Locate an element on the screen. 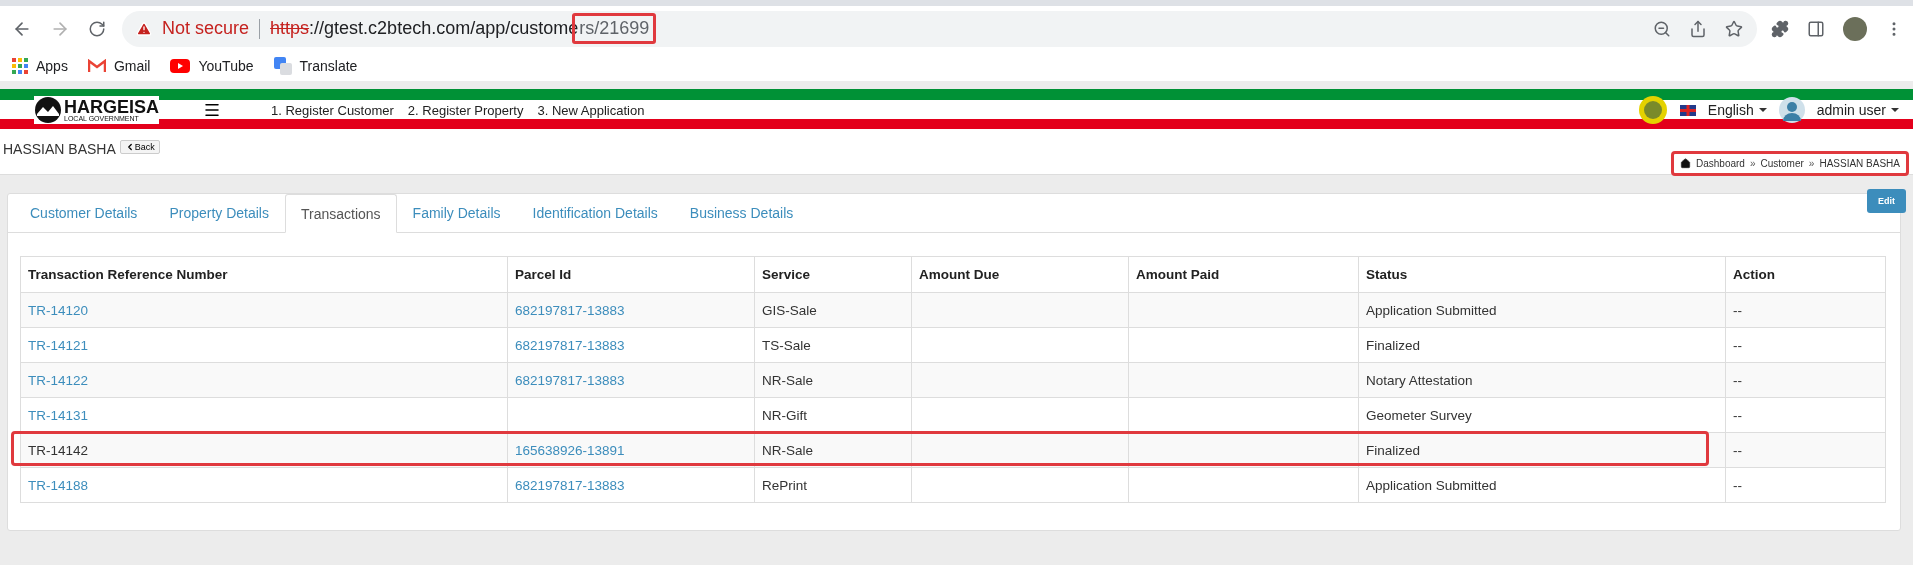 The height and width of the screenshot is (565, 1913). nav-link: 2. Register Property is located at coordinates (465, 110).